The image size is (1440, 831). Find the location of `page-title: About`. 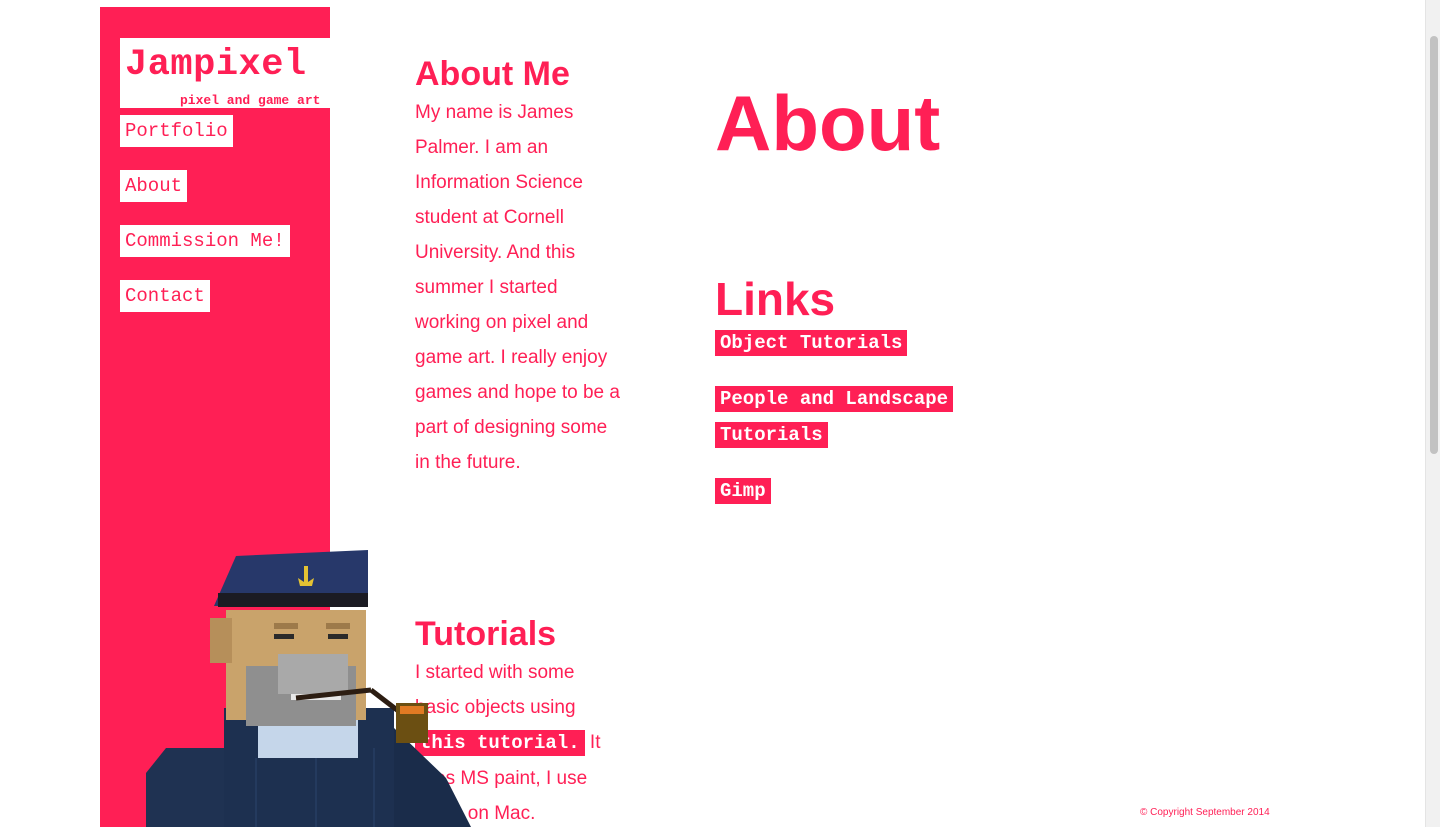

page-title: About is located at coordinates (828, 123).